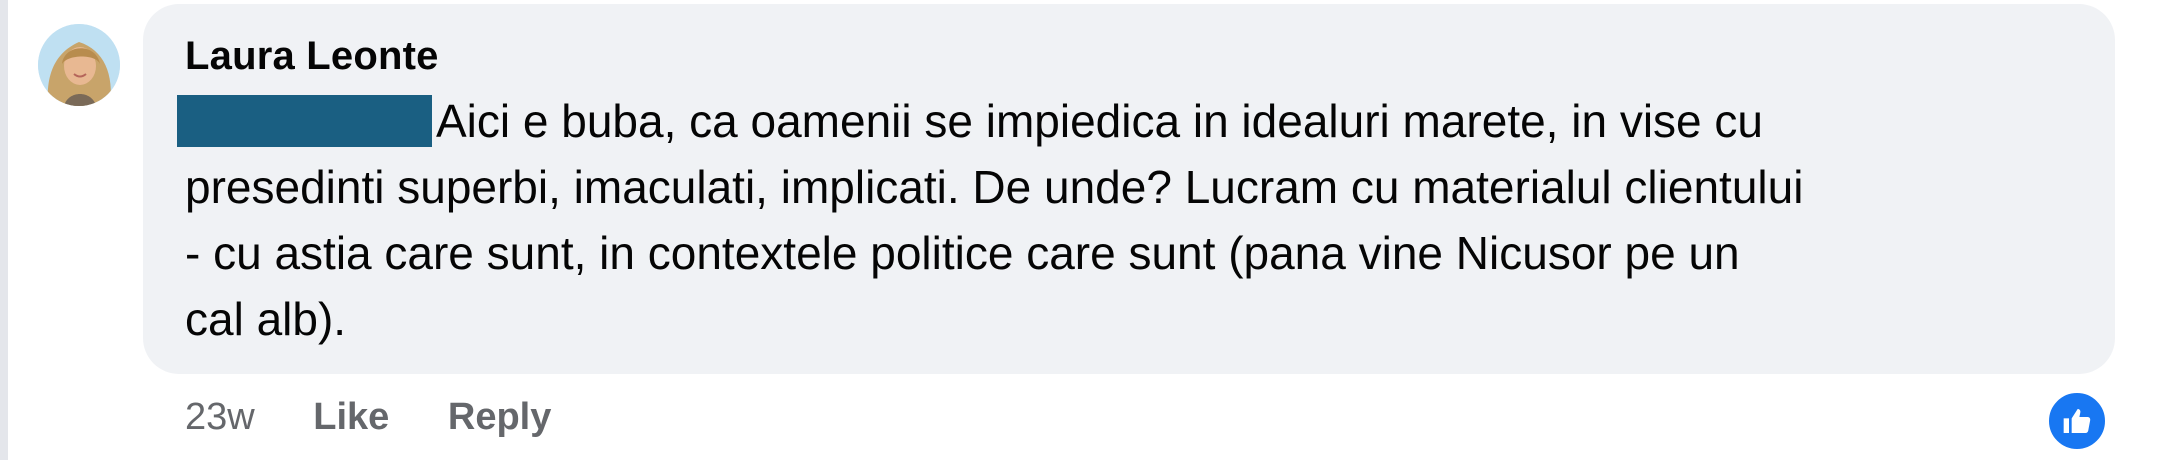 The width and height of the screenshot is (2162, 460). What do you see at coordinates (312, 56) in the screenshot?
I see `comment-author-name: Laura Leonte` at bounding box center [312, 56].